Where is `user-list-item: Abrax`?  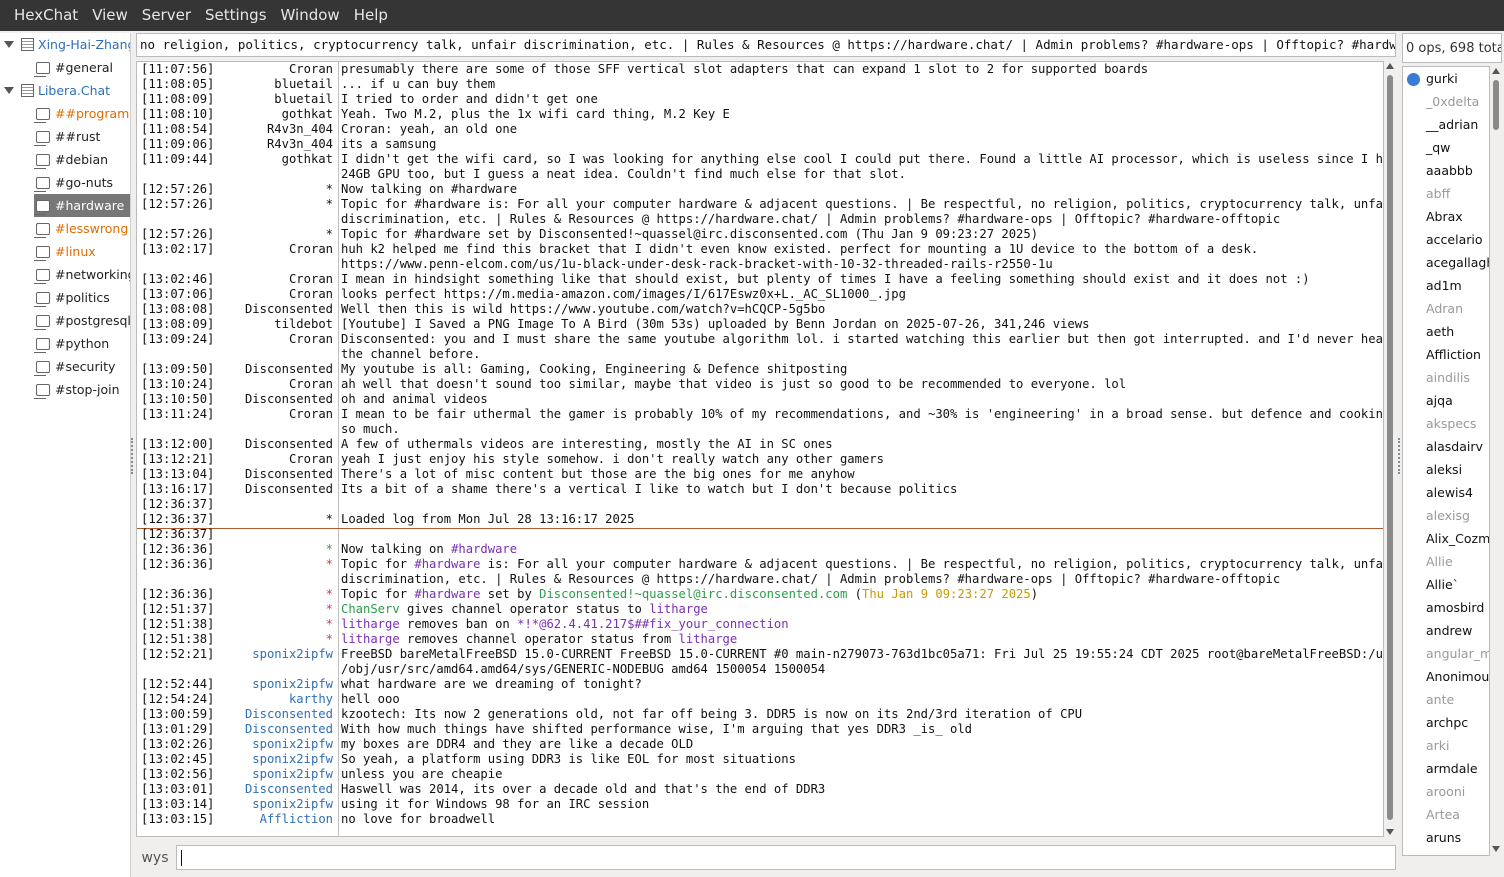
user-list-item: Abrax is located at coordinates (1444, 216).